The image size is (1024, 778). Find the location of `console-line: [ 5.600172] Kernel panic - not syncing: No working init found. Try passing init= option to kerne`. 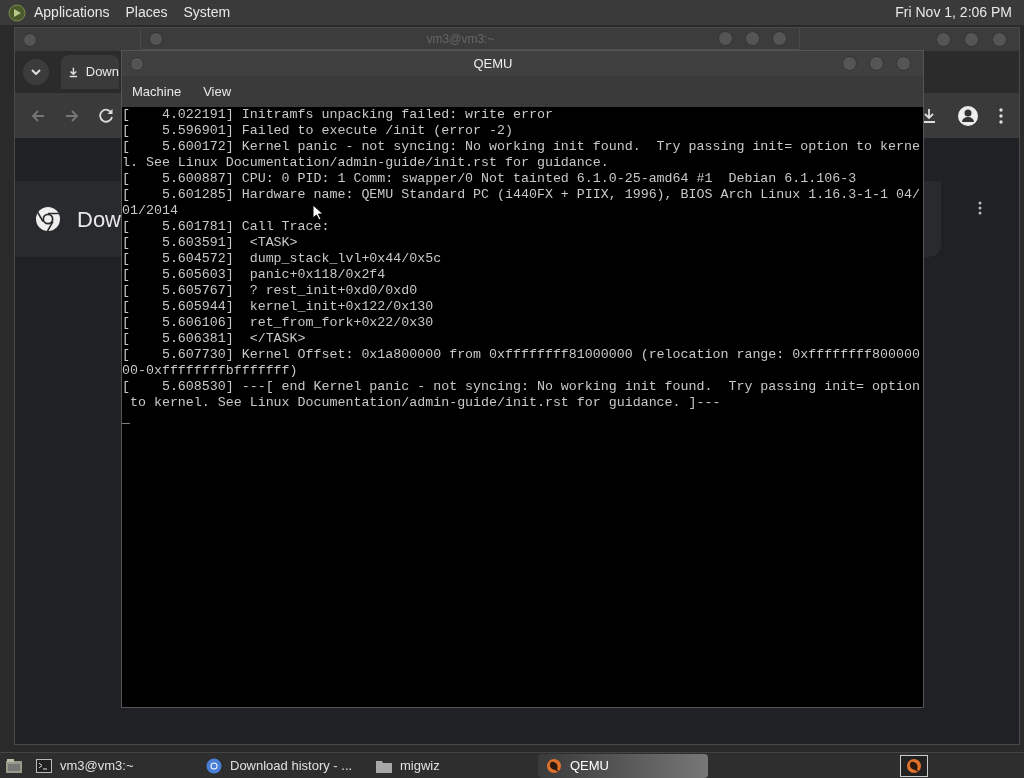

console-line: [ 5.600172] Kernel panic - not syncing: No working init found. Try passing init= option to kerne is located at coordinates (521, 147).